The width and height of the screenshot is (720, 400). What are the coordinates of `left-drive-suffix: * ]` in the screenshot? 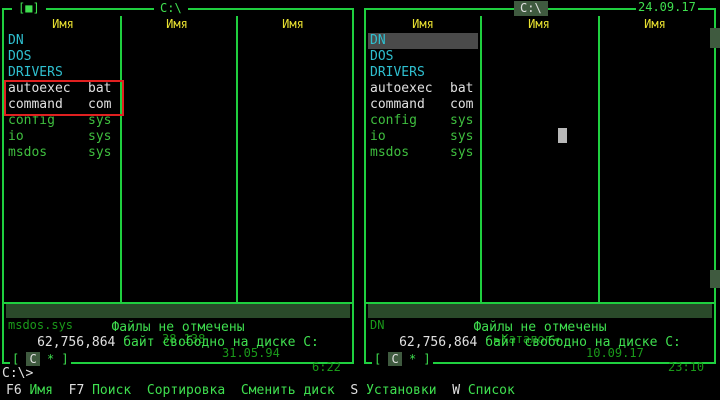 It's located at (57, 359).